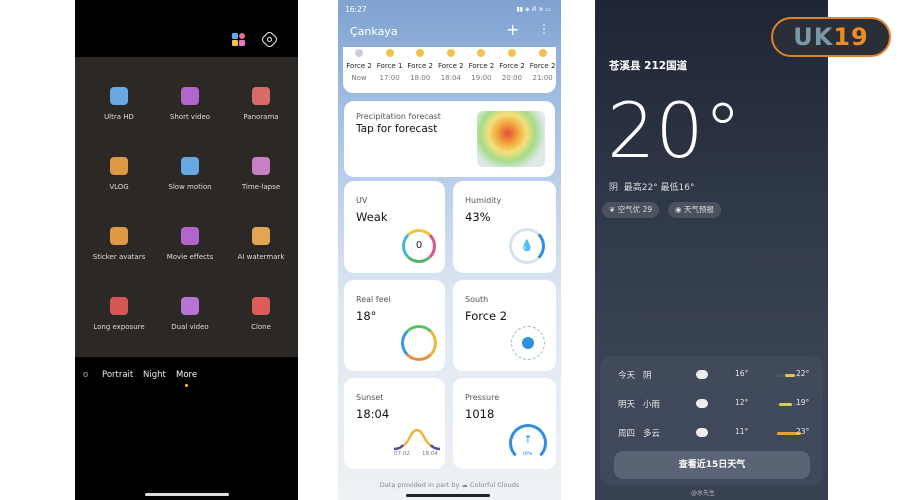 This screenshot has width=900, height=500. I want to click on pressure-unit: hPa, so click(528, 454).